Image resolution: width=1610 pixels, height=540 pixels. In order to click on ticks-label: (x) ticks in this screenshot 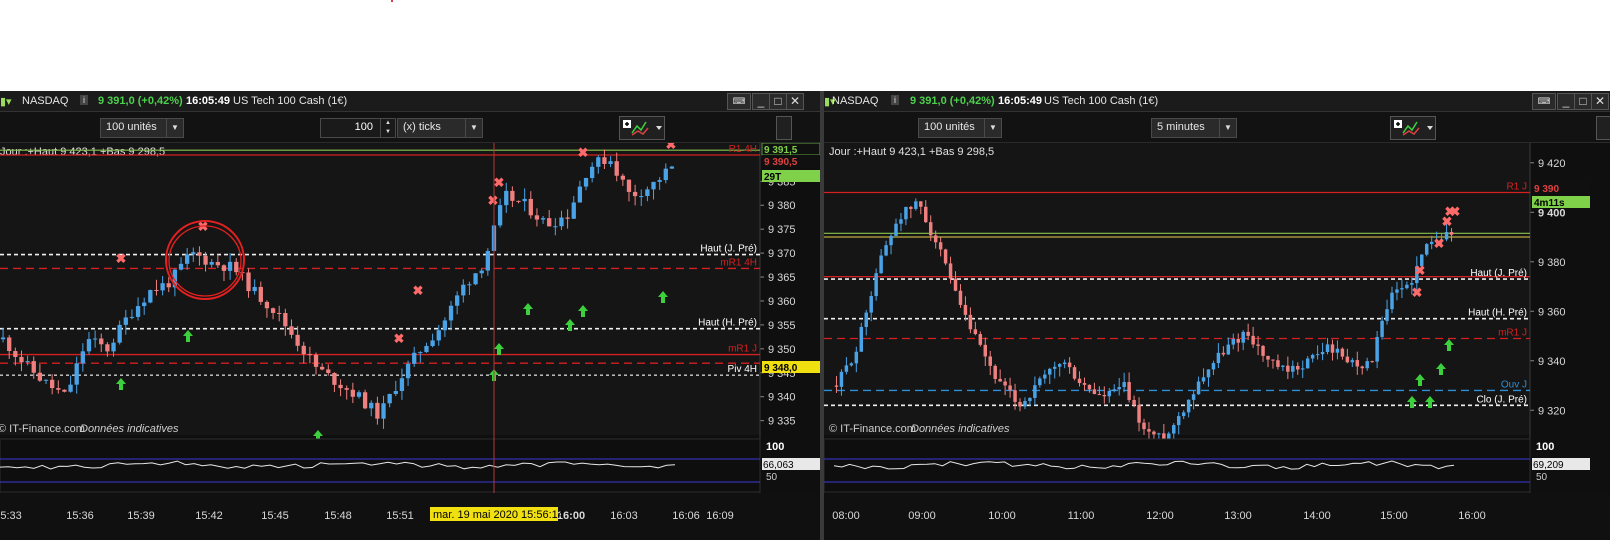, I will do `click(422, 127)`.